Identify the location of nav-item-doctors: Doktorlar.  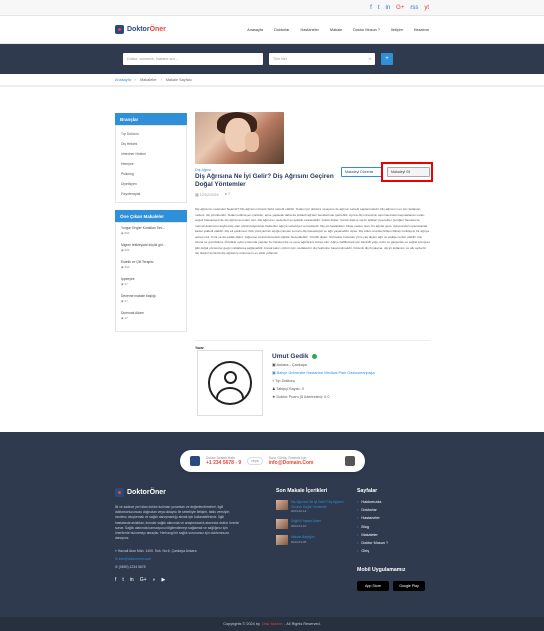
(281, 30).